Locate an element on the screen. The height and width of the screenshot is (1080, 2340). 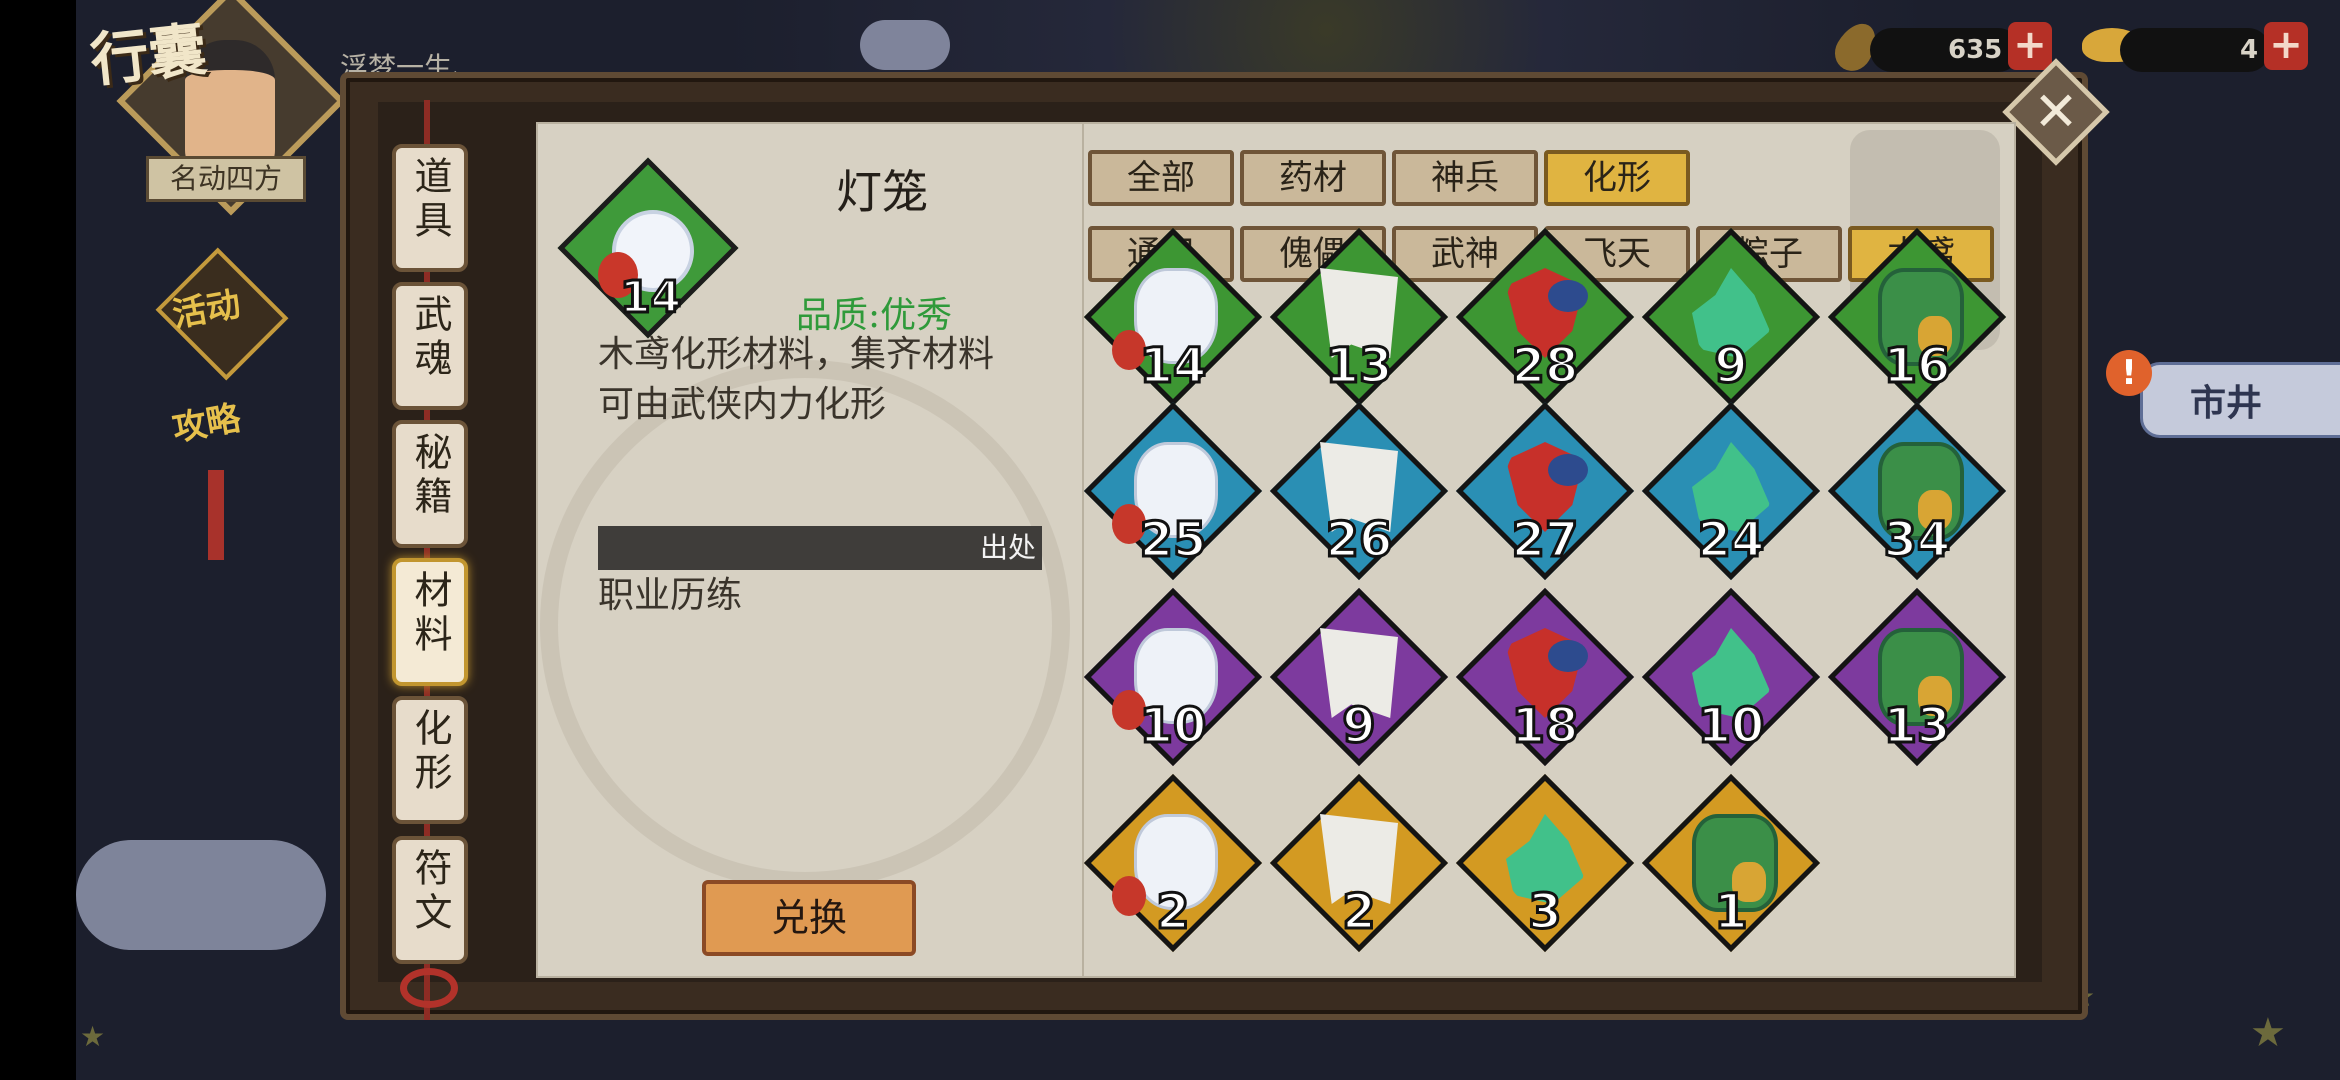
tab-1: 武魂 is located at coordinates (430, 346).